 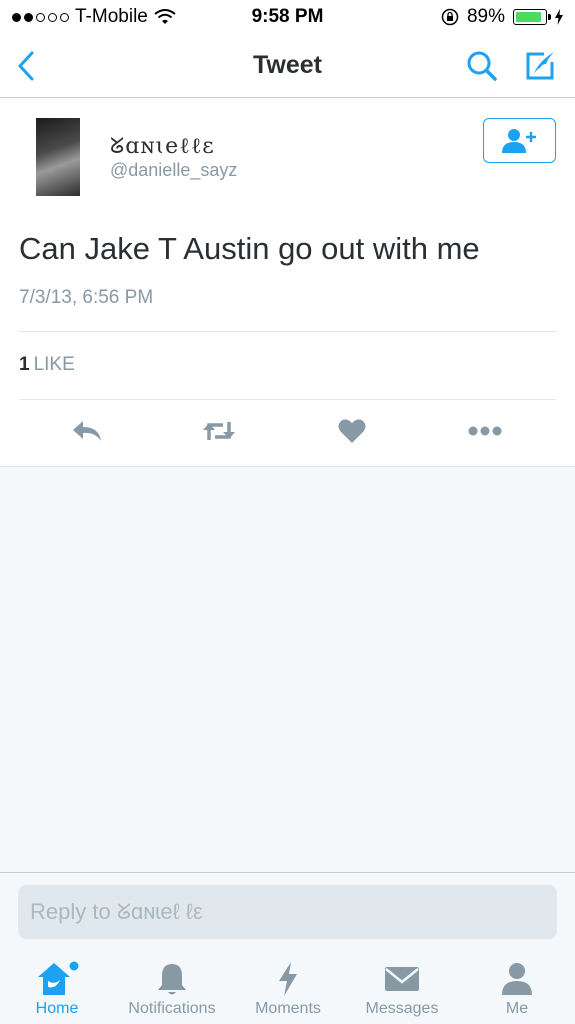 I want to click on display-name: ᘜɑɴɩеℓℓε, so click(x=162, y=146).